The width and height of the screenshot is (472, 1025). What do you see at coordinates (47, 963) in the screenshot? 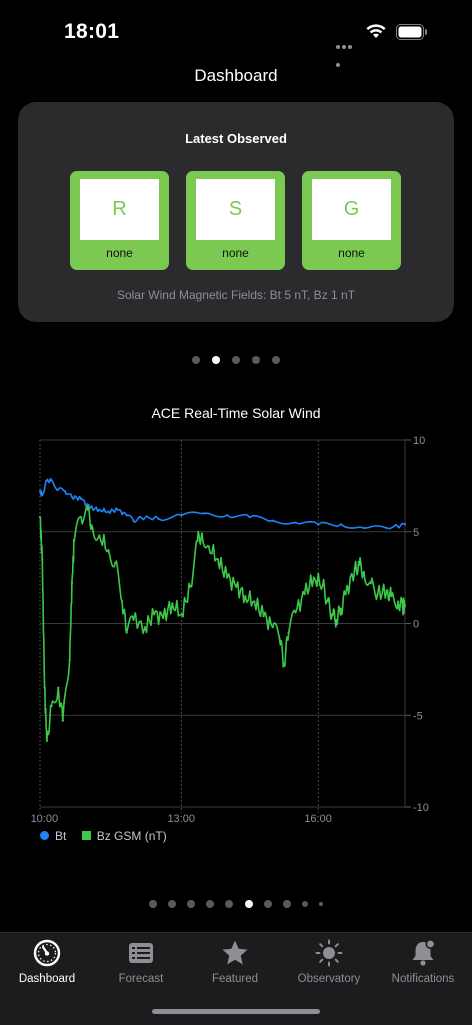
I see `tab-dashboard: Dashboard` at bounding box center [47, 963].